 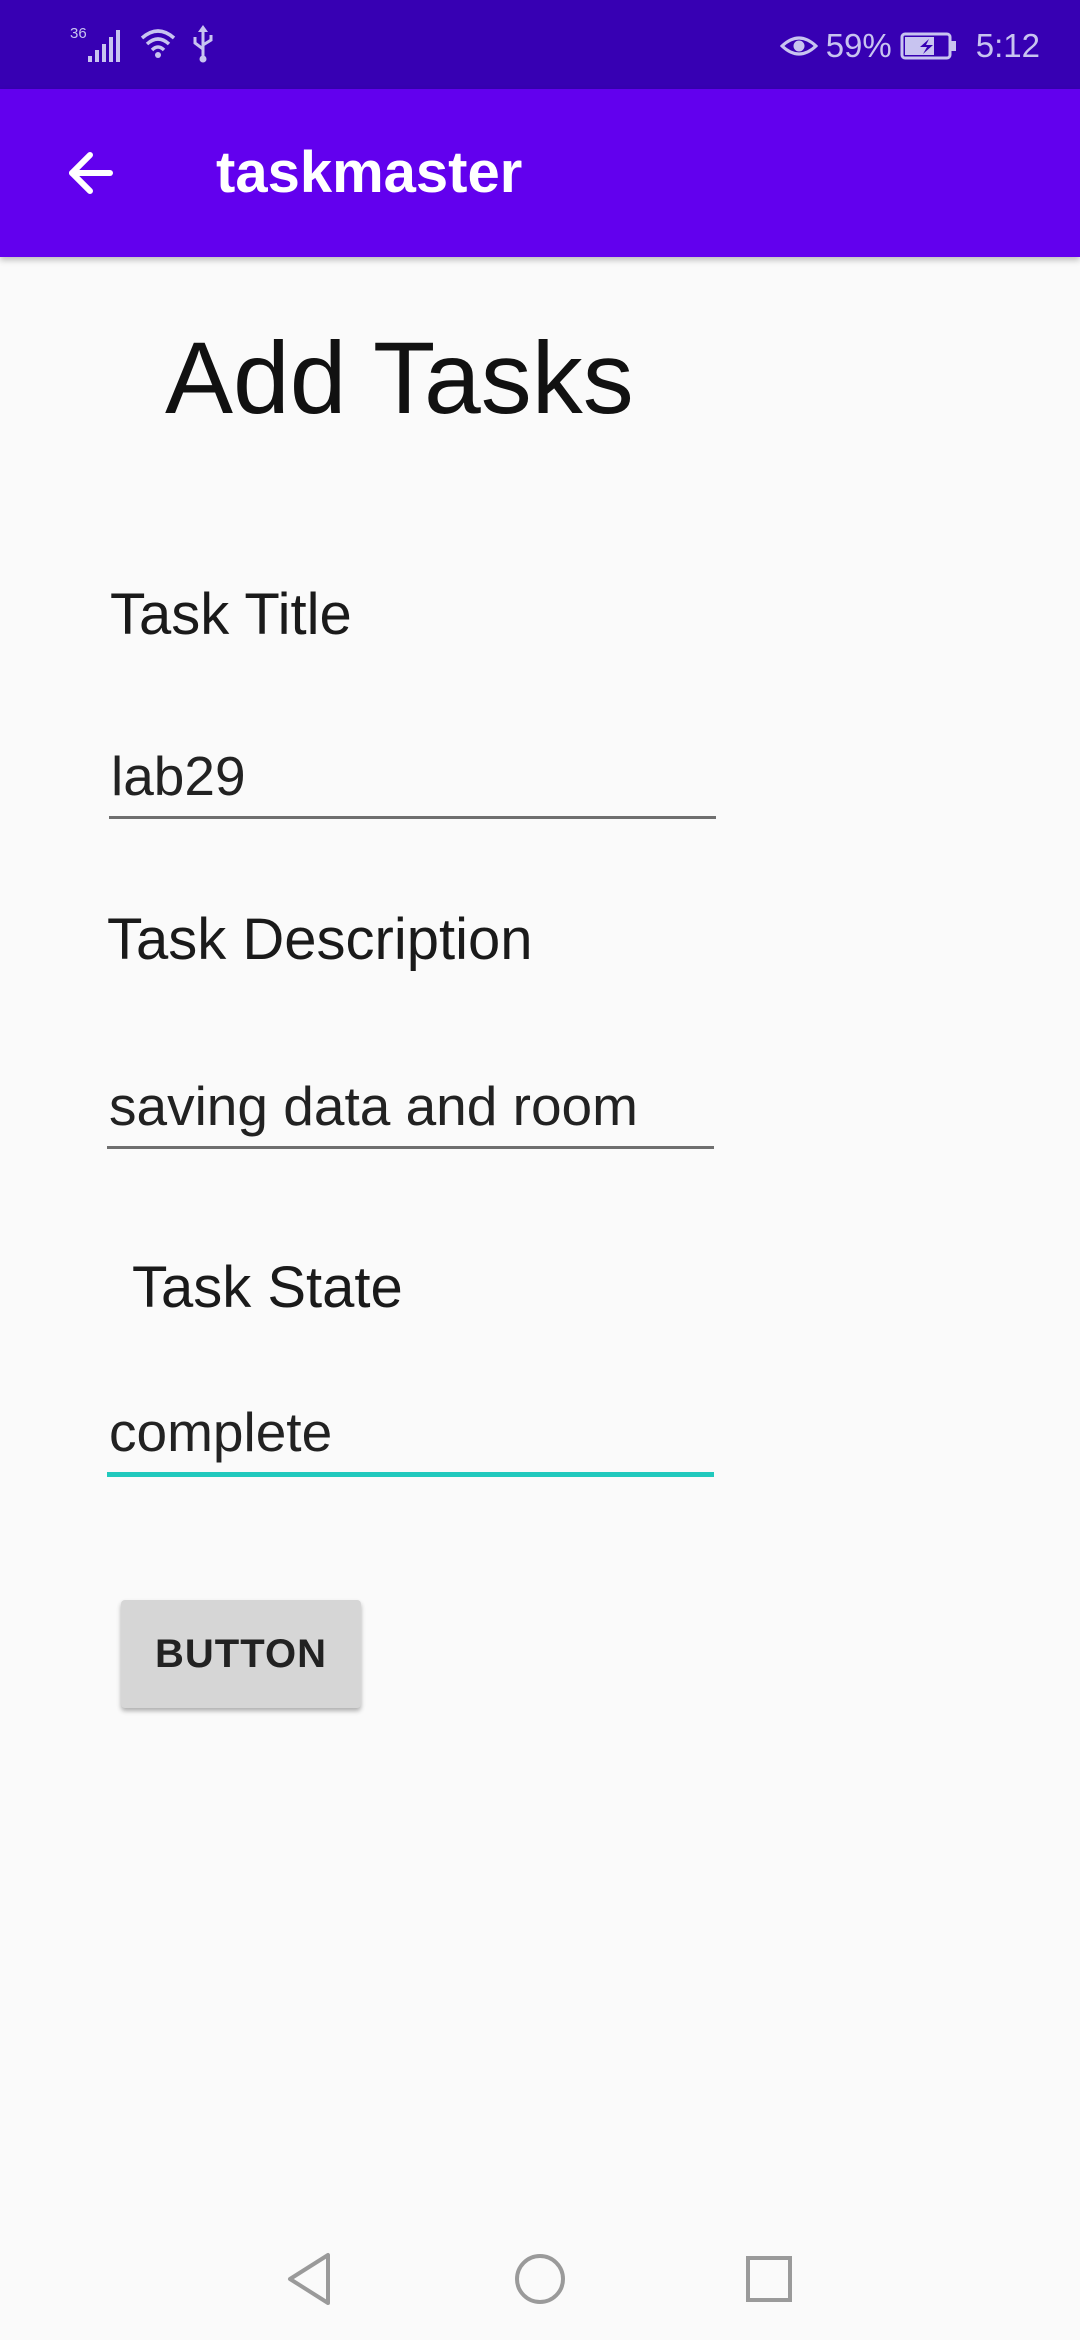 I want to click on status-left: 36, so click(x=143, y=44).